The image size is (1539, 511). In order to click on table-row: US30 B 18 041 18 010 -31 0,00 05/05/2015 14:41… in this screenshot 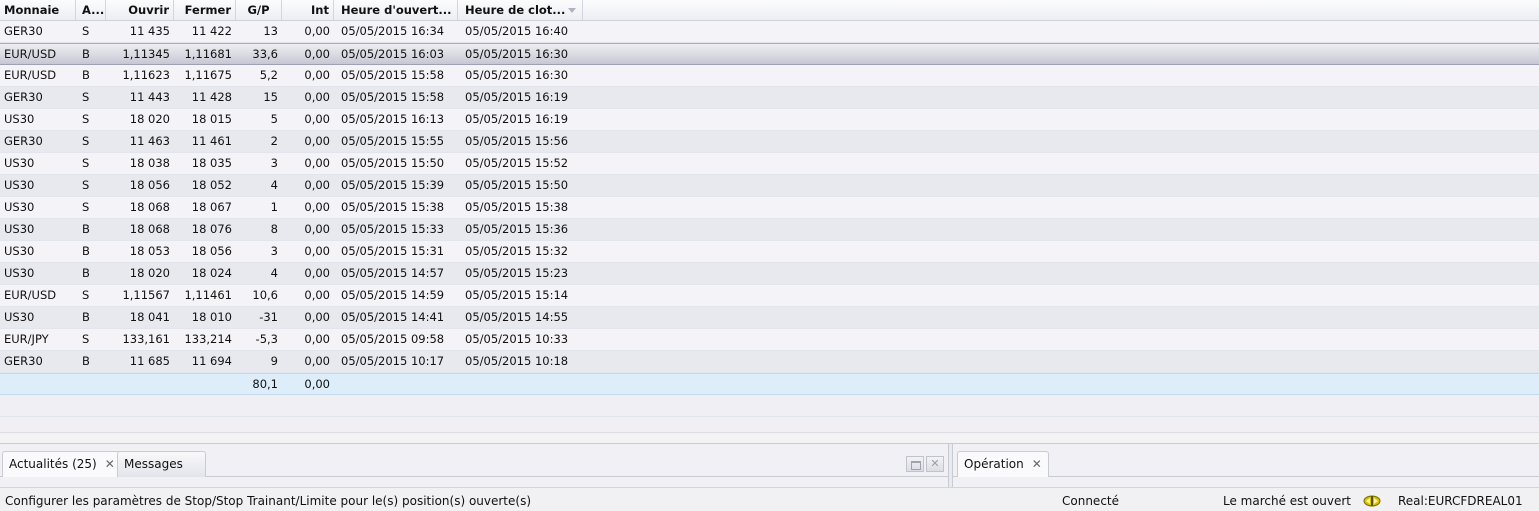, I will do `click(769, 318)`.